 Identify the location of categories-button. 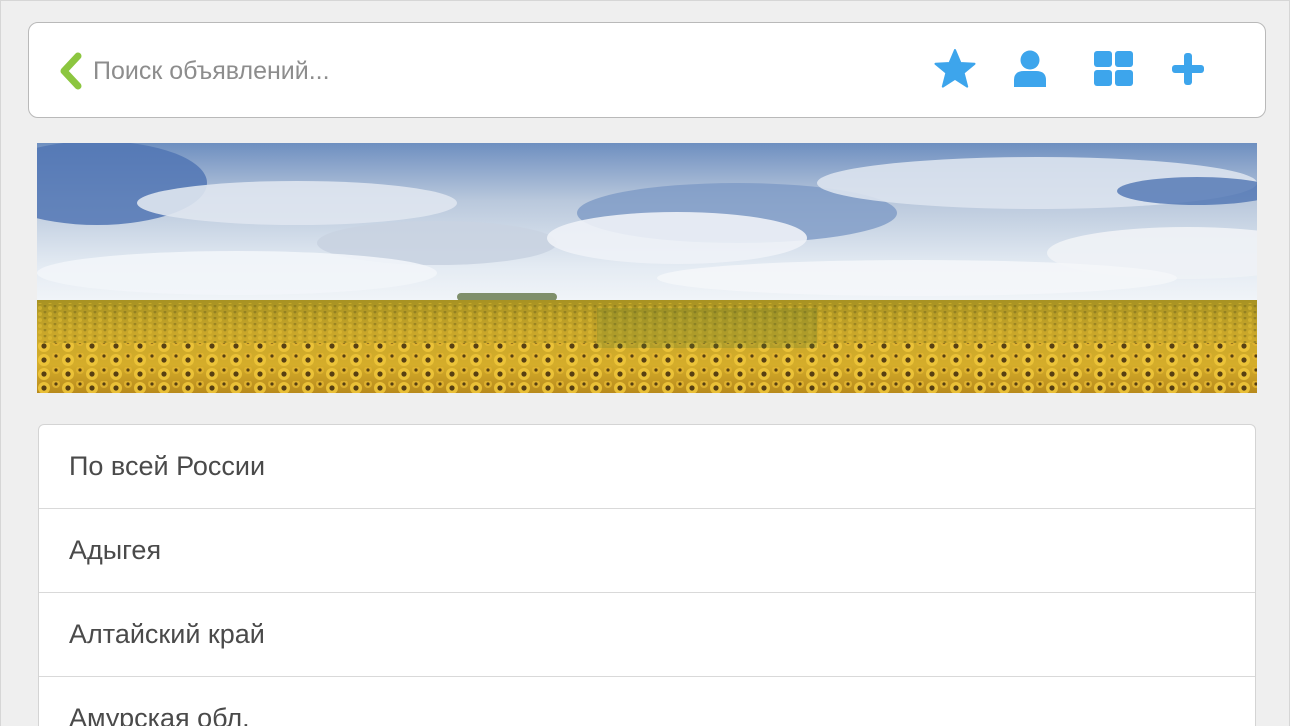
(1114, 69).